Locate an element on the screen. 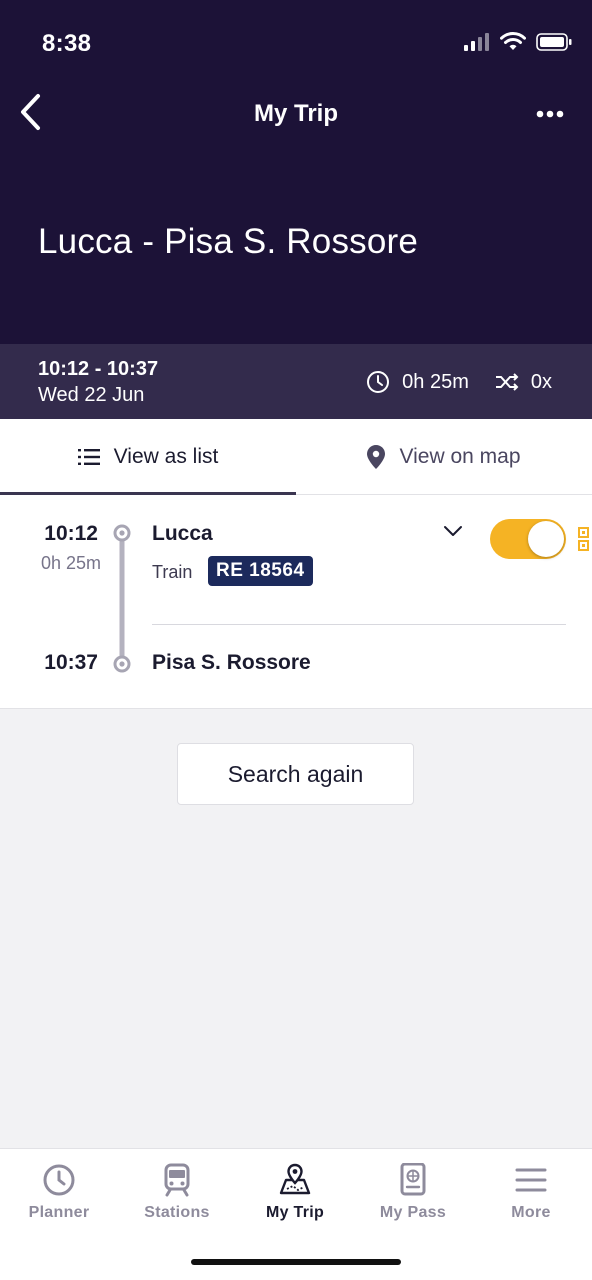  qr-code-icon is located at coordinates (585, 539).